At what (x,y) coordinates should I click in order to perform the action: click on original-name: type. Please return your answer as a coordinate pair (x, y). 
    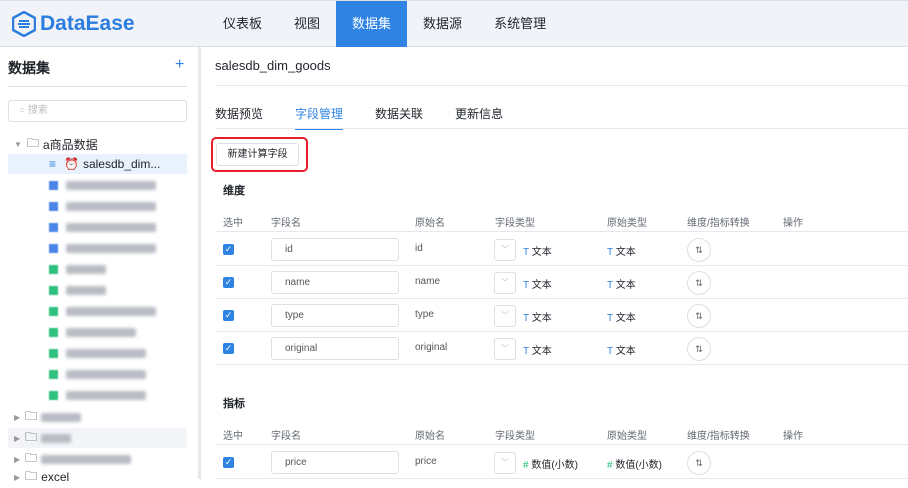
    Looking at the image, I should click on (424, 314).